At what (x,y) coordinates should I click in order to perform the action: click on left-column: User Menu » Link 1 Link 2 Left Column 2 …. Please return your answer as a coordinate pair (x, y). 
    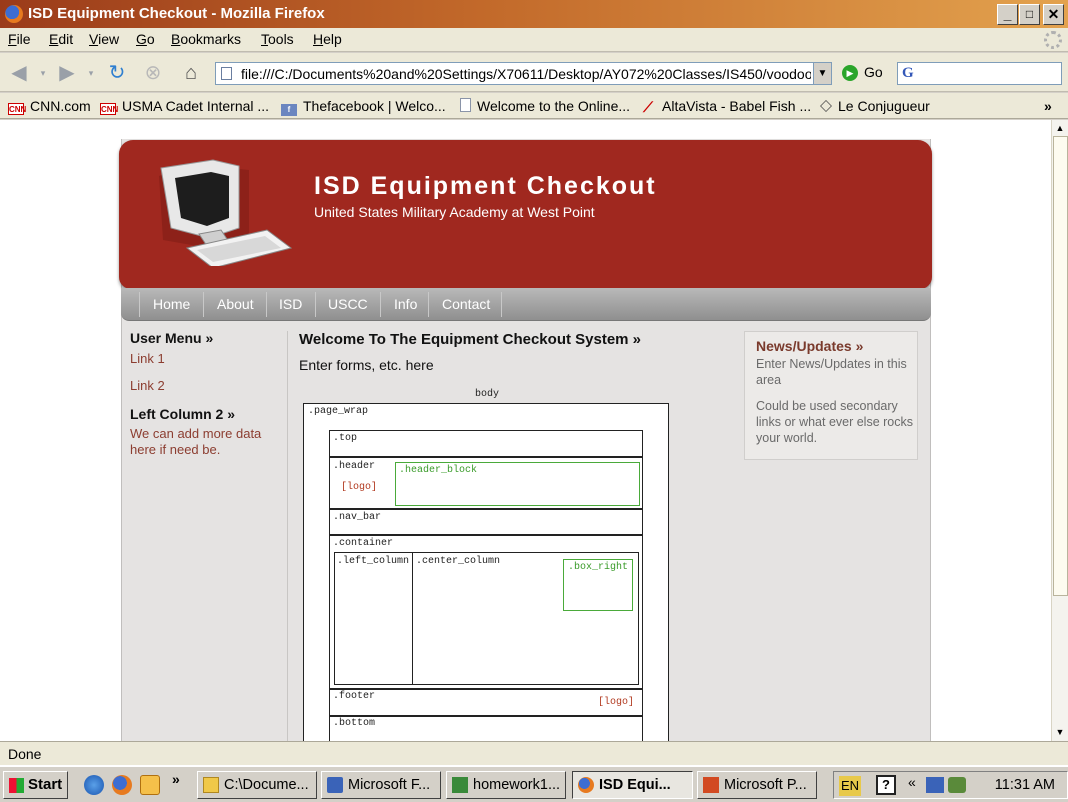
    Looking at the image, I should click on (207, 394).